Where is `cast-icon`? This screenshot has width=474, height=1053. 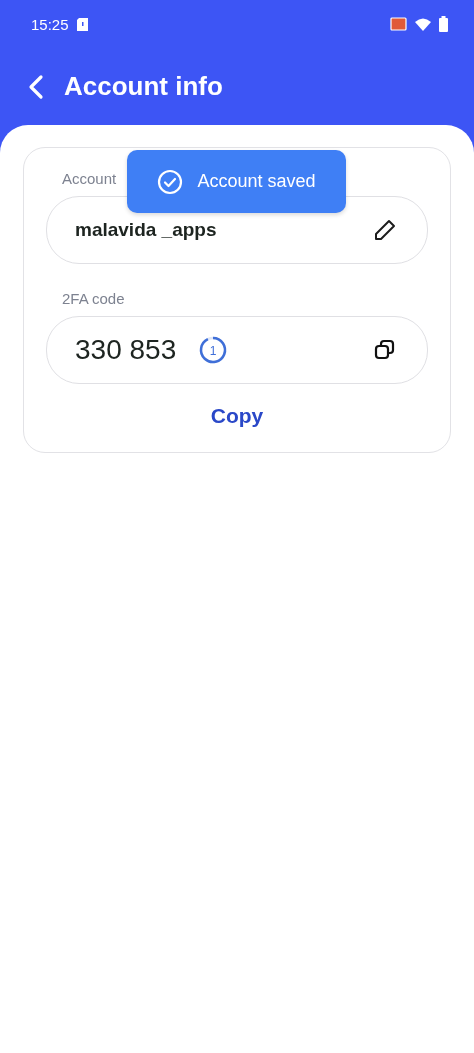 cast-icon is located at coordinates (398, 24).